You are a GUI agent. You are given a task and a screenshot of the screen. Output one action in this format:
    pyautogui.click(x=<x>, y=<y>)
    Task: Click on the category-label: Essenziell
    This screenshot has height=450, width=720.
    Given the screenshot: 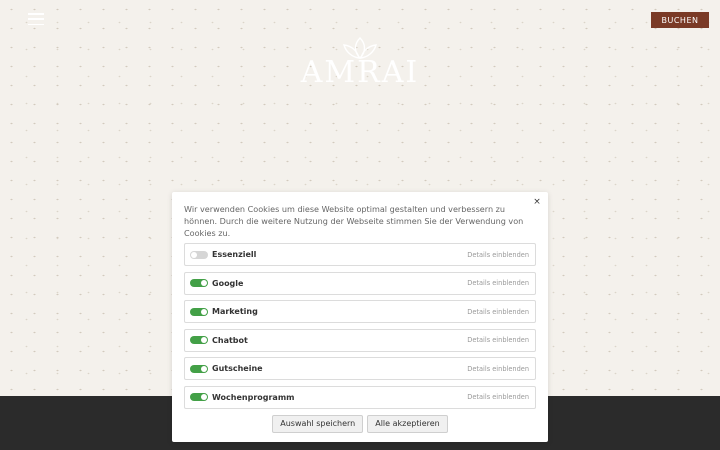 What is the action you would take?
    pyautogui.click(x=234, y=254)
    